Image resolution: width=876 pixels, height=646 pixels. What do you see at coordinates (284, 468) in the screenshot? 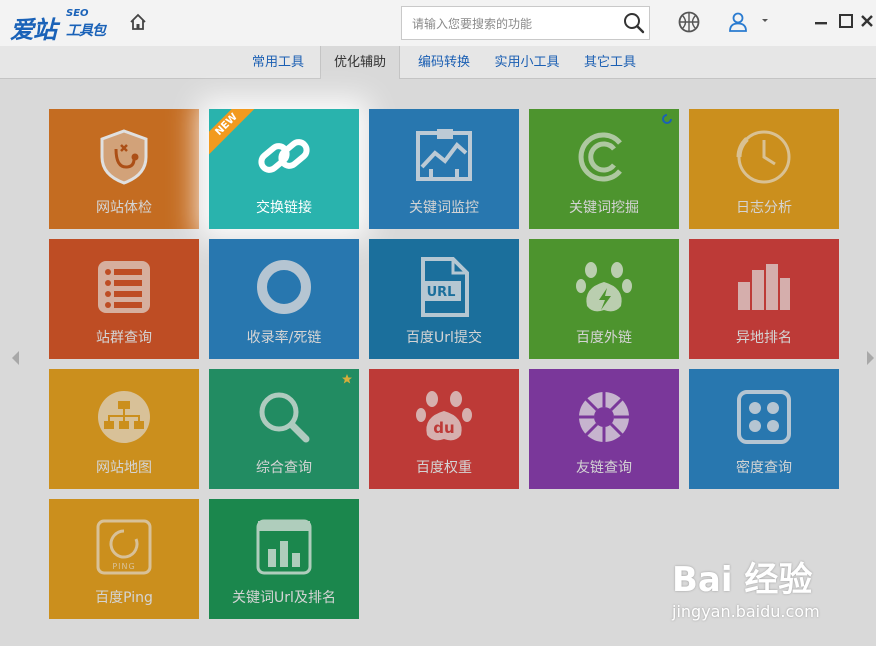
I see `tile-label: 综合查询` at bounding box center [284, 468].